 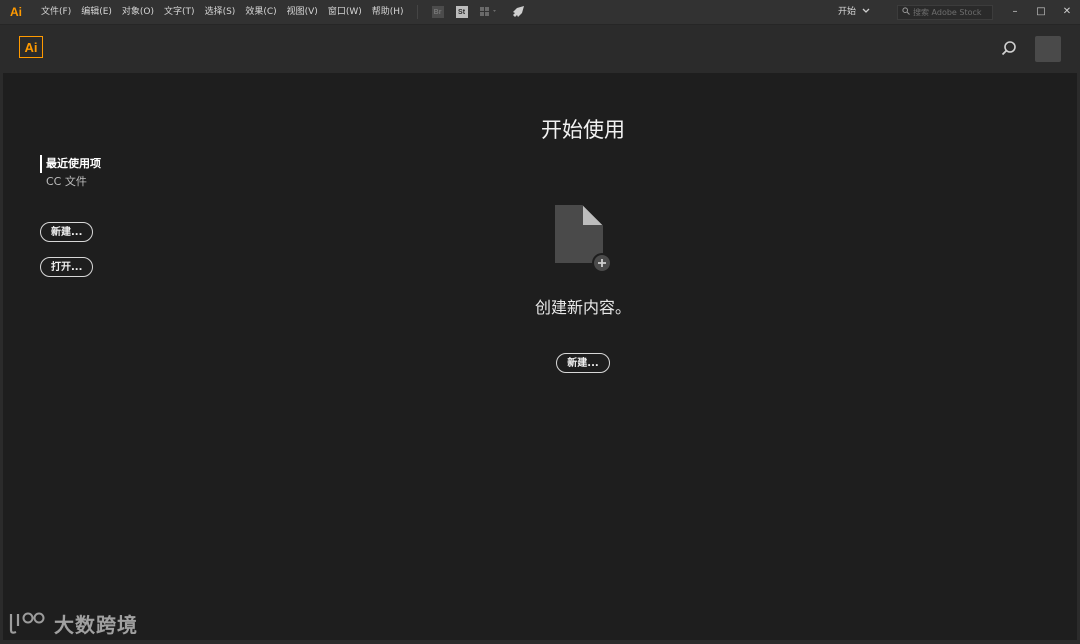 What do you see at coordinates (345, 12) in the screenshot?
I see `menu-window: 窗口(W)` at bounding box center [345, 12].